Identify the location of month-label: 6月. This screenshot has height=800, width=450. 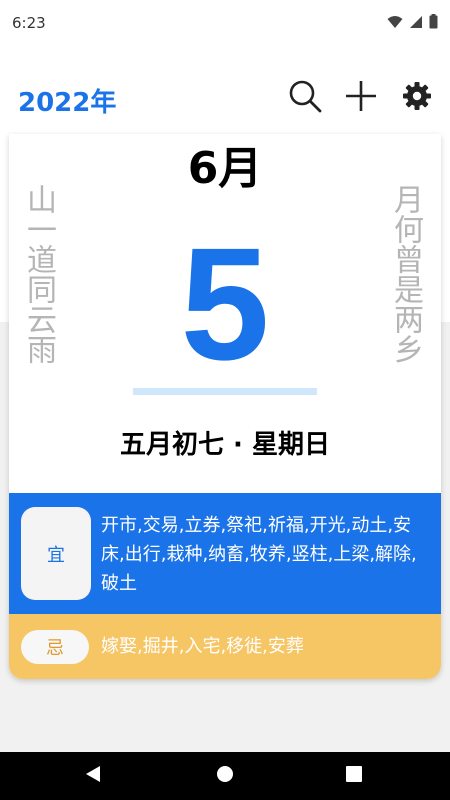
(225, 168).